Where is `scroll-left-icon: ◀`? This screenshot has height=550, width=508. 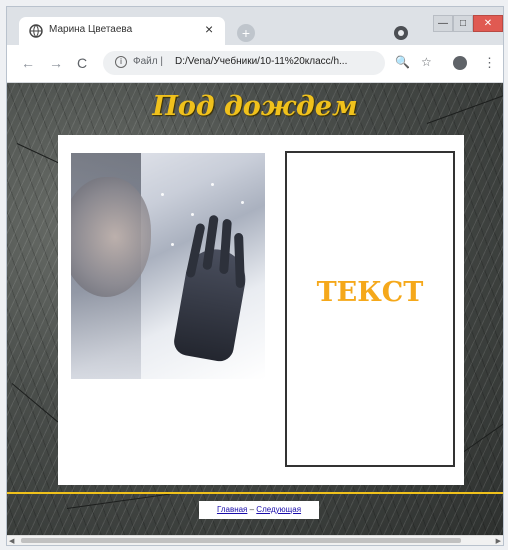 scroll-left-icon: ◀ is located at coordinates (11, 541).